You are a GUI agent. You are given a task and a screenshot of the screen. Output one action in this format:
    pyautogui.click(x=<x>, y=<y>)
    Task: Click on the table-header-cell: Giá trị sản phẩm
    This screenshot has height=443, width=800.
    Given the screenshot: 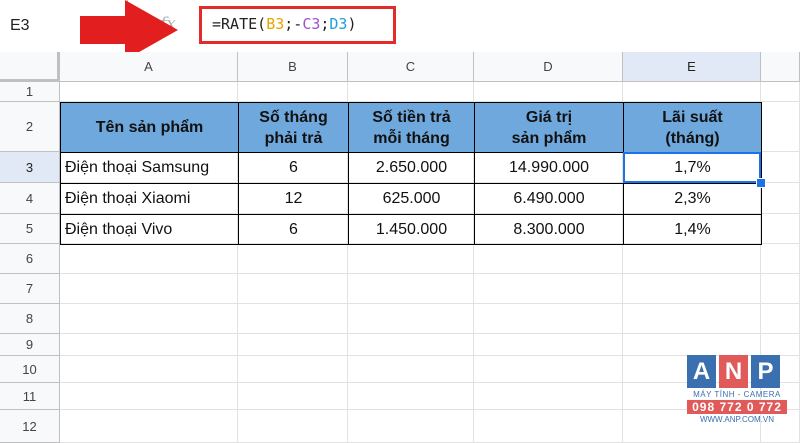 What is the action you would take?
    pyautogui.click(x=549, y=127)
    